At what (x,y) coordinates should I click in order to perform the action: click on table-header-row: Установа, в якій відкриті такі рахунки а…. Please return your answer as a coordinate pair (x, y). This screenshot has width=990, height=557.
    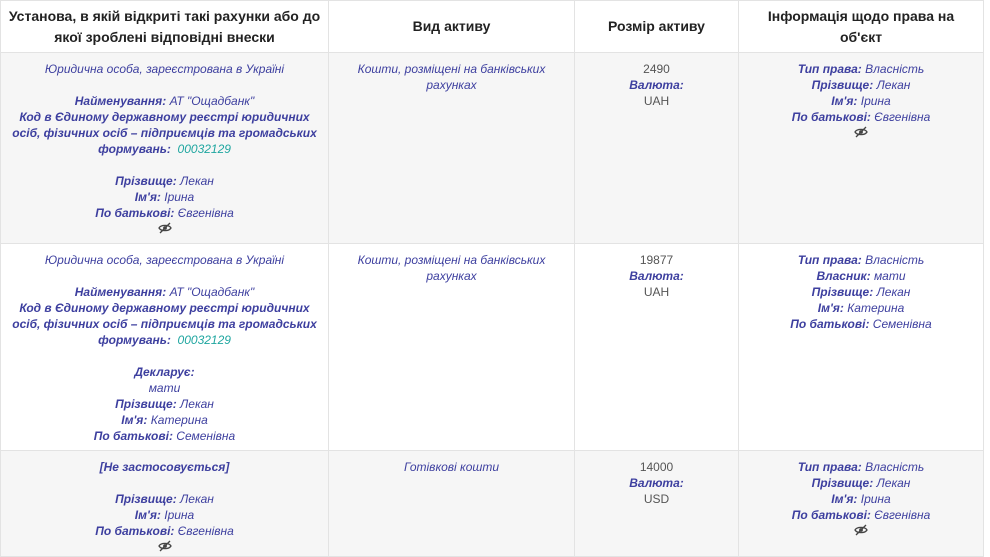
    Looking at the image, I should click on (492, 26).